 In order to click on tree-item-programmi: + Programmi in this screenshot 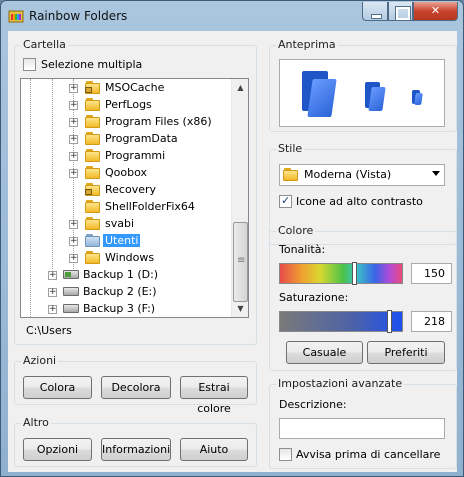, I will do `click(126, 156)`.